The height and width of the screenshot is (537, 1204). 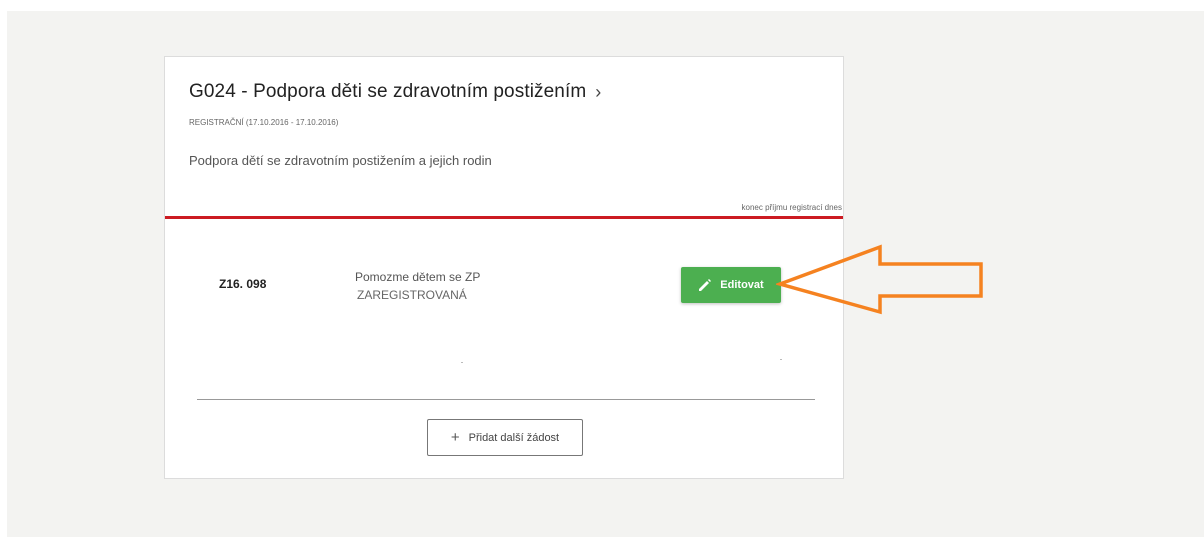 What do you see at coordinates (455, 437) in the screenshot?
I see `plus-icon: +` at bounding box center [455, 437].